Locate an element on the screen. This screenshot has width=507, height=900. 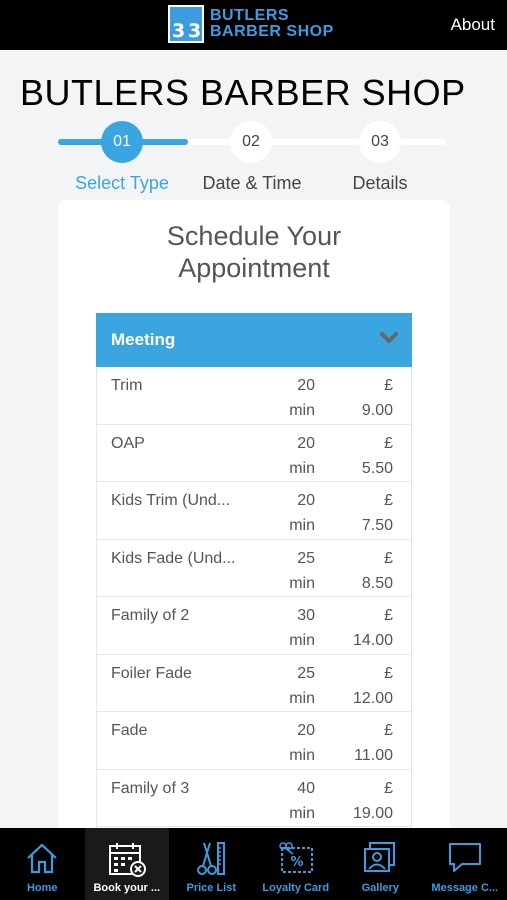
logo-mark: 3 3 is located at coordinates (186, 24).